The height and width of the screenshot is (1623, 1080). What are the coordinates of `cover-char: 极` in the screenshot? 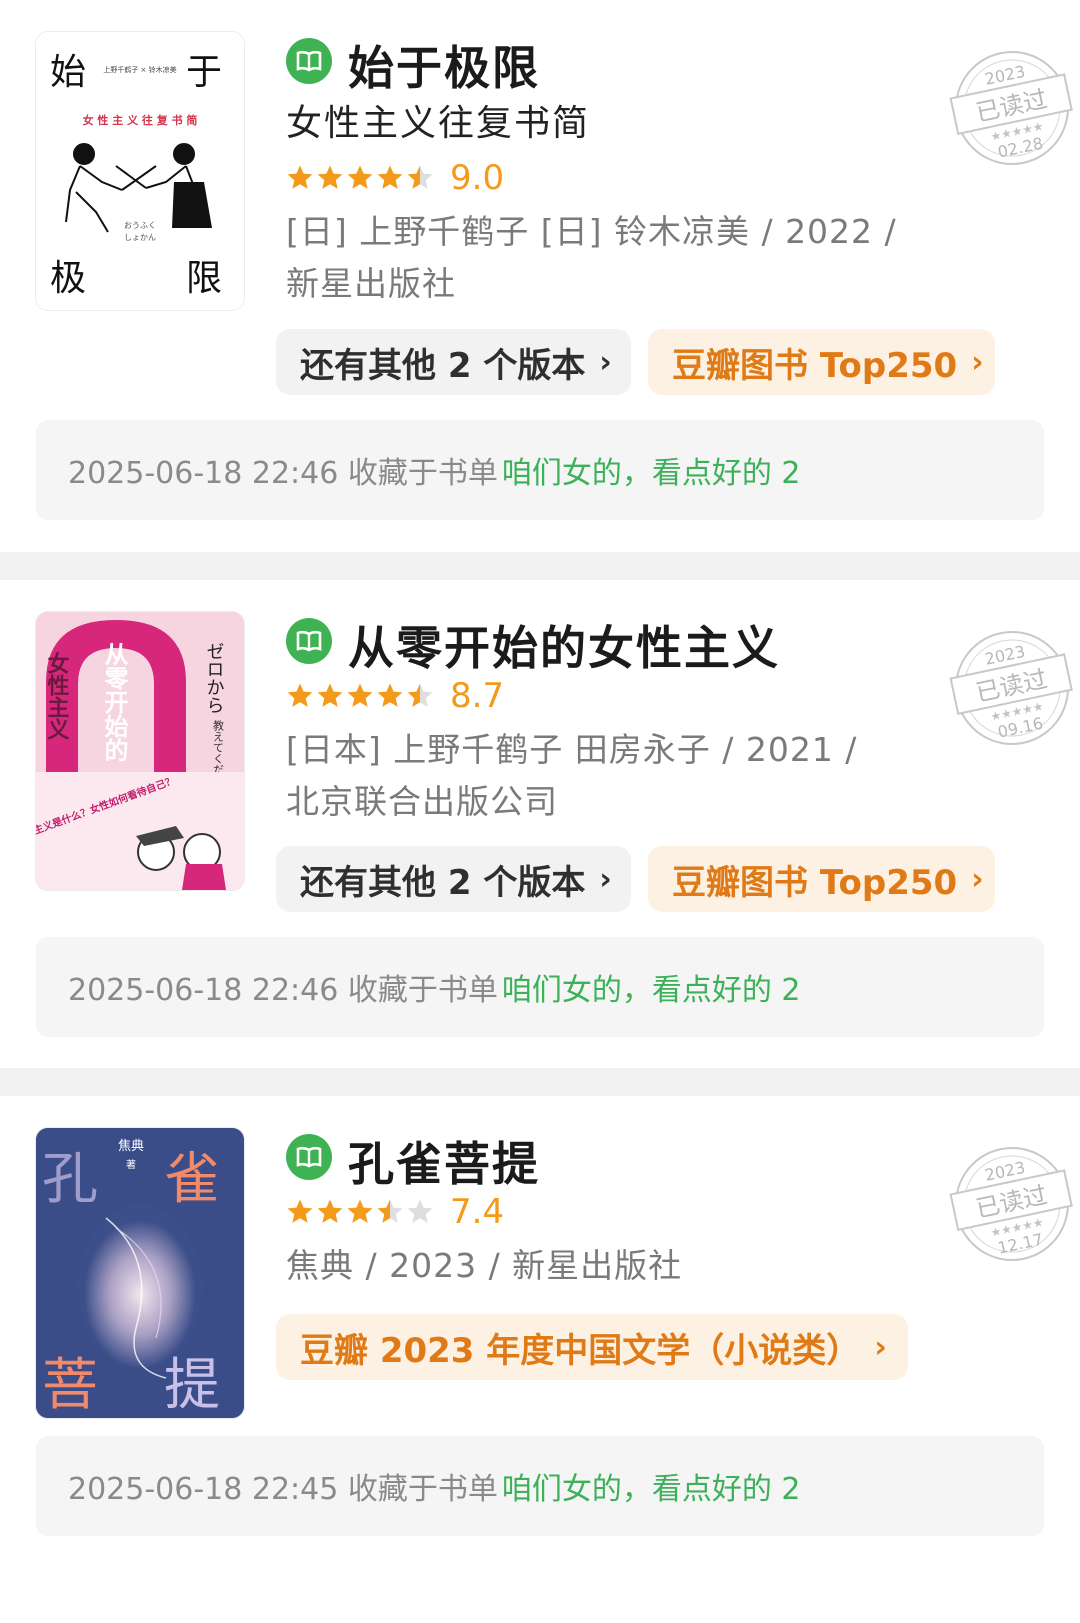 It's located at (68, 278).